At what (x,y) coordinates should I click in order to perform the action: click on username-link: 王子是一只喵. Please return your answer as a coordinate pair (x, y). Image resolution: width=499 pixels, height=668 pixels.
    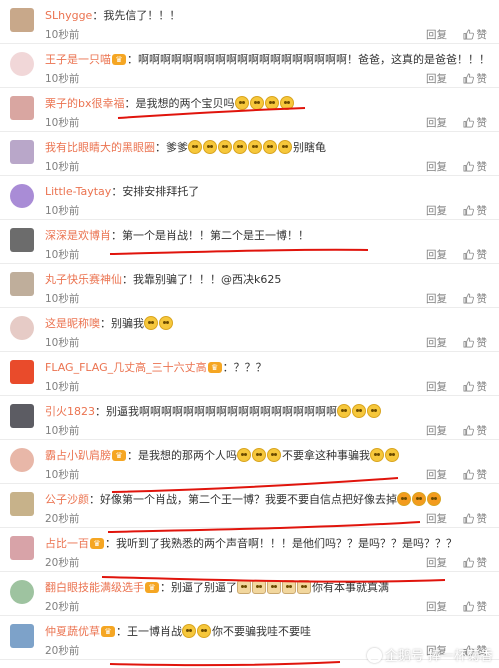
    Looking at the image, I should click on (78, 59).